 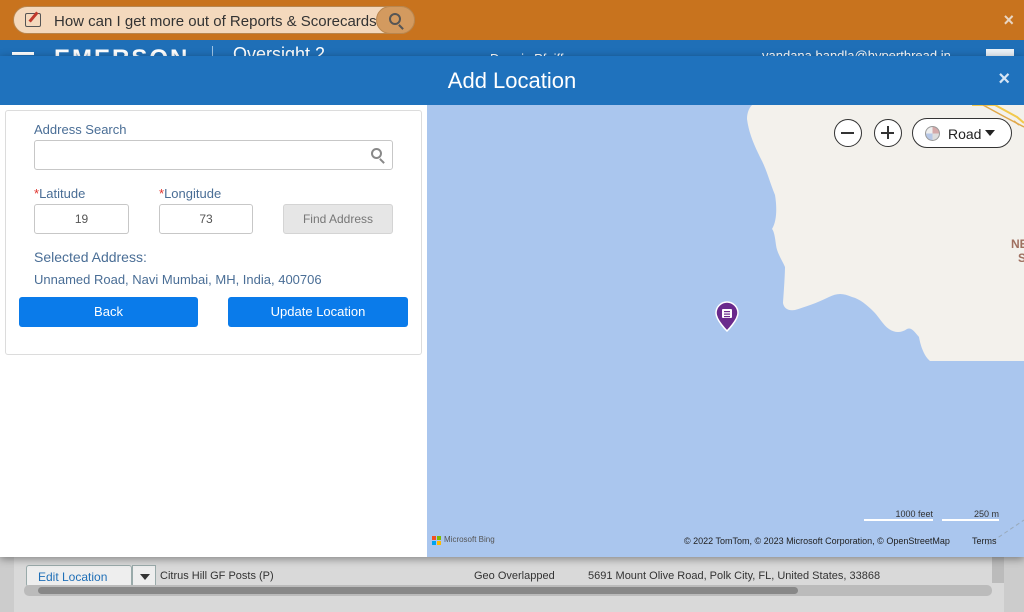 I want to click on horizontal-scrollbar, so click(x=508, y=590).